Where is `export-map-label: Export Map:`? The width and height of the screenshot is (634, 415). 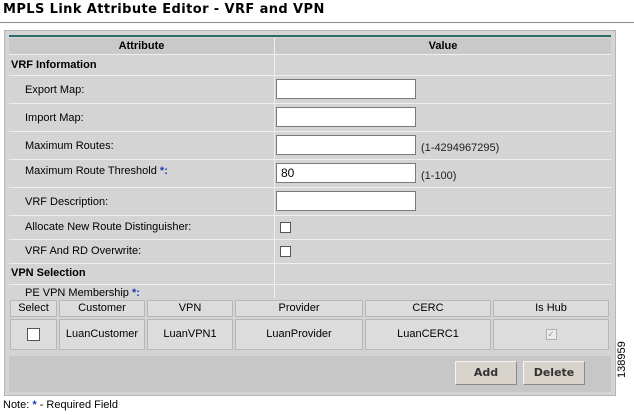
export-map-label: Export Map: is located at coordinates (55, 90).